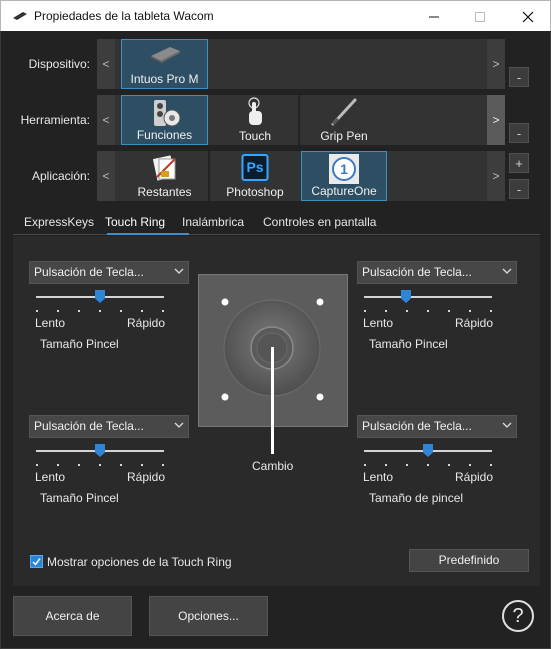  Describe the element at coordinates (100, 458) in the screenshot. I see `ring-mode3-speed-slider` at that location.